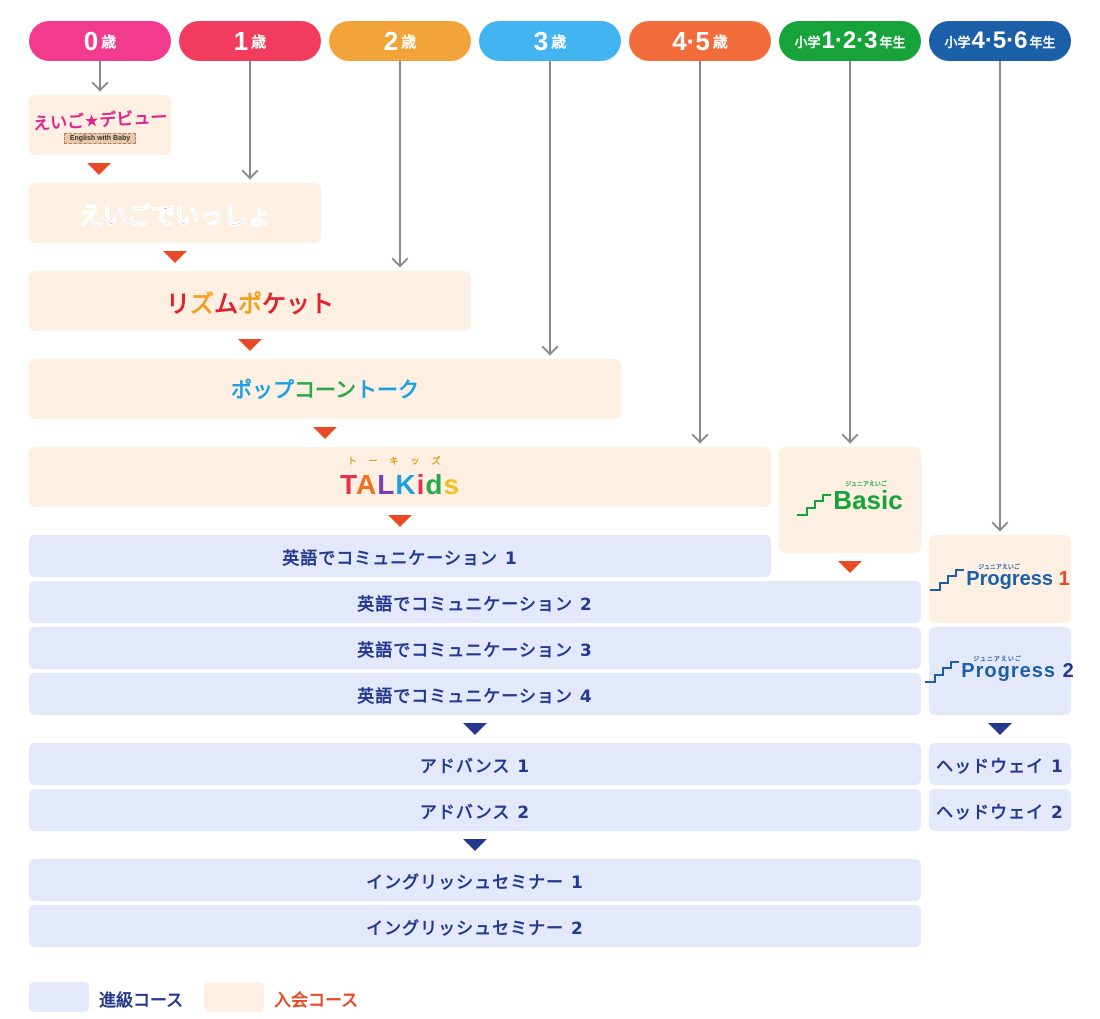 This screenshot has width=1100, height=1019. Describe the element at coordinates (997, 659) in the screenshot. I see `junior-progress-2-ruby: ジュニアえいご` at that location.